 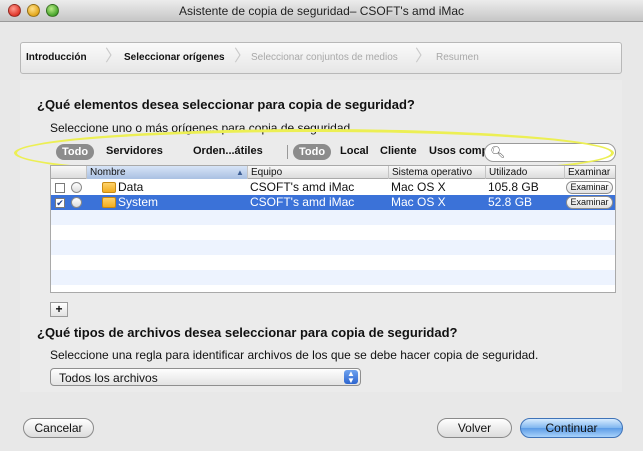 What do you see at coordinates (317, 172) in the screenshot?
I see `column-equipo: Equipo` at bounding box center [317, 172].